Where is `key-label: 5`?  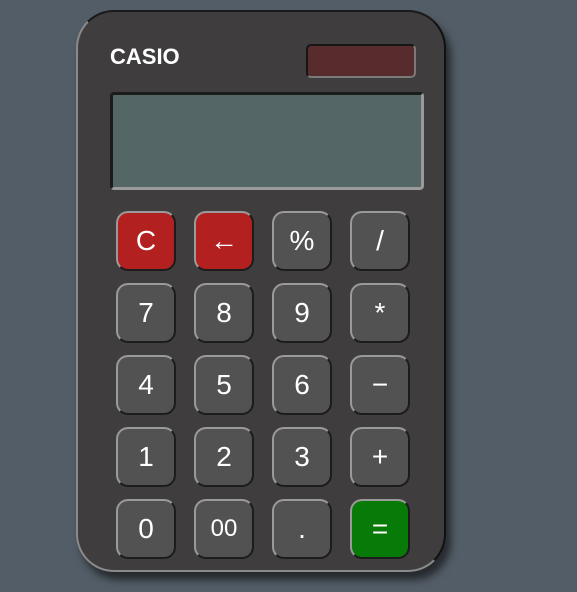 key-label: 5 is located at coordinates (224, 384).